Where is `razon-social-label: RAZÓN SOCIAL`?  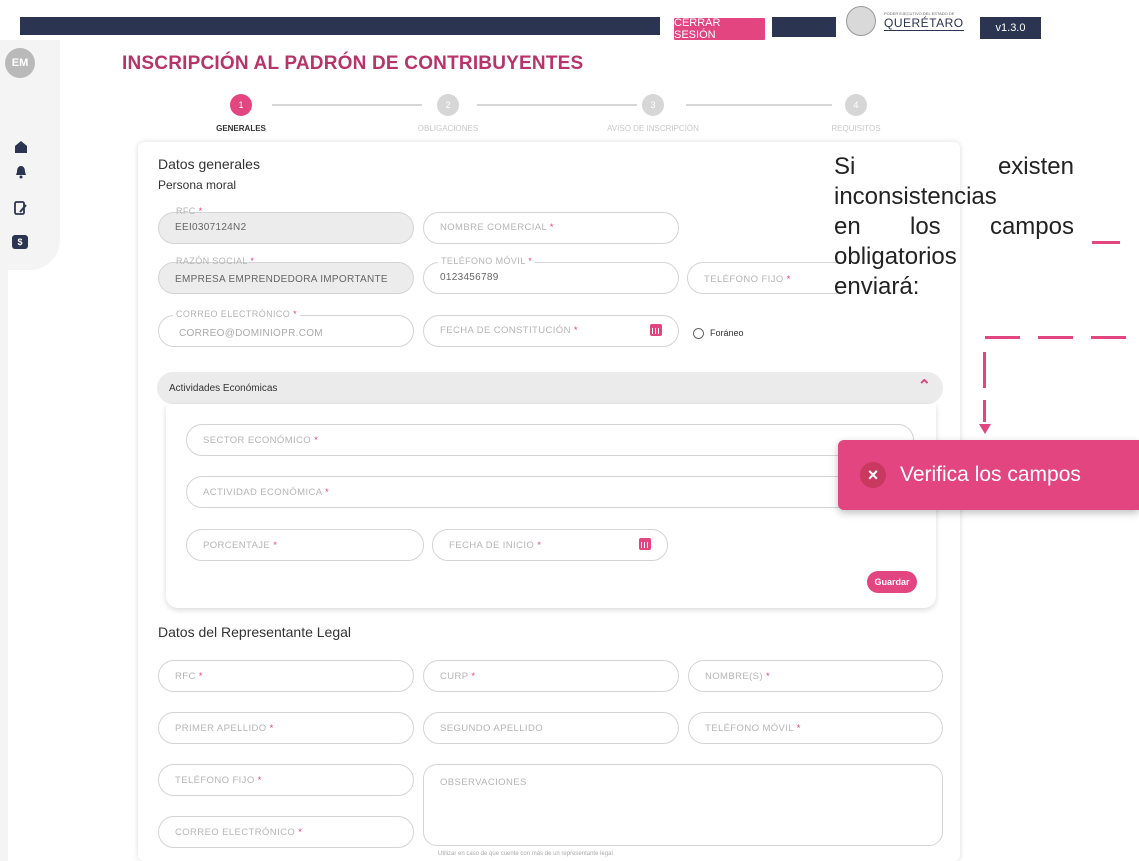
razon-social-label: RAZÓN SOCIAL is located at coordinates (212, 261).